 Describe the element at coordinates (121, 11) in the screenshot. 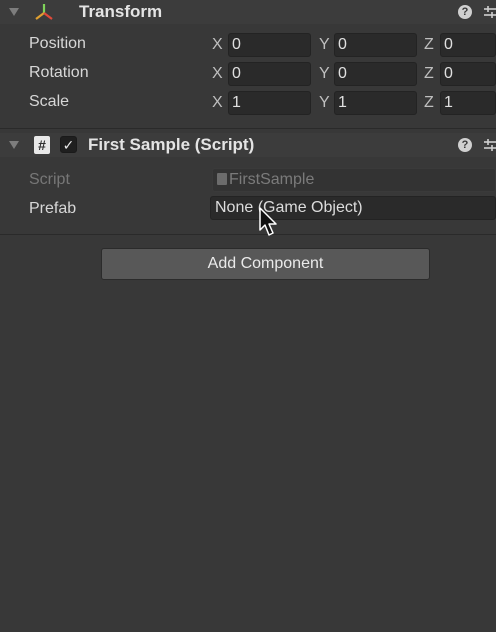

I see `transform-title: Transform` at that location.